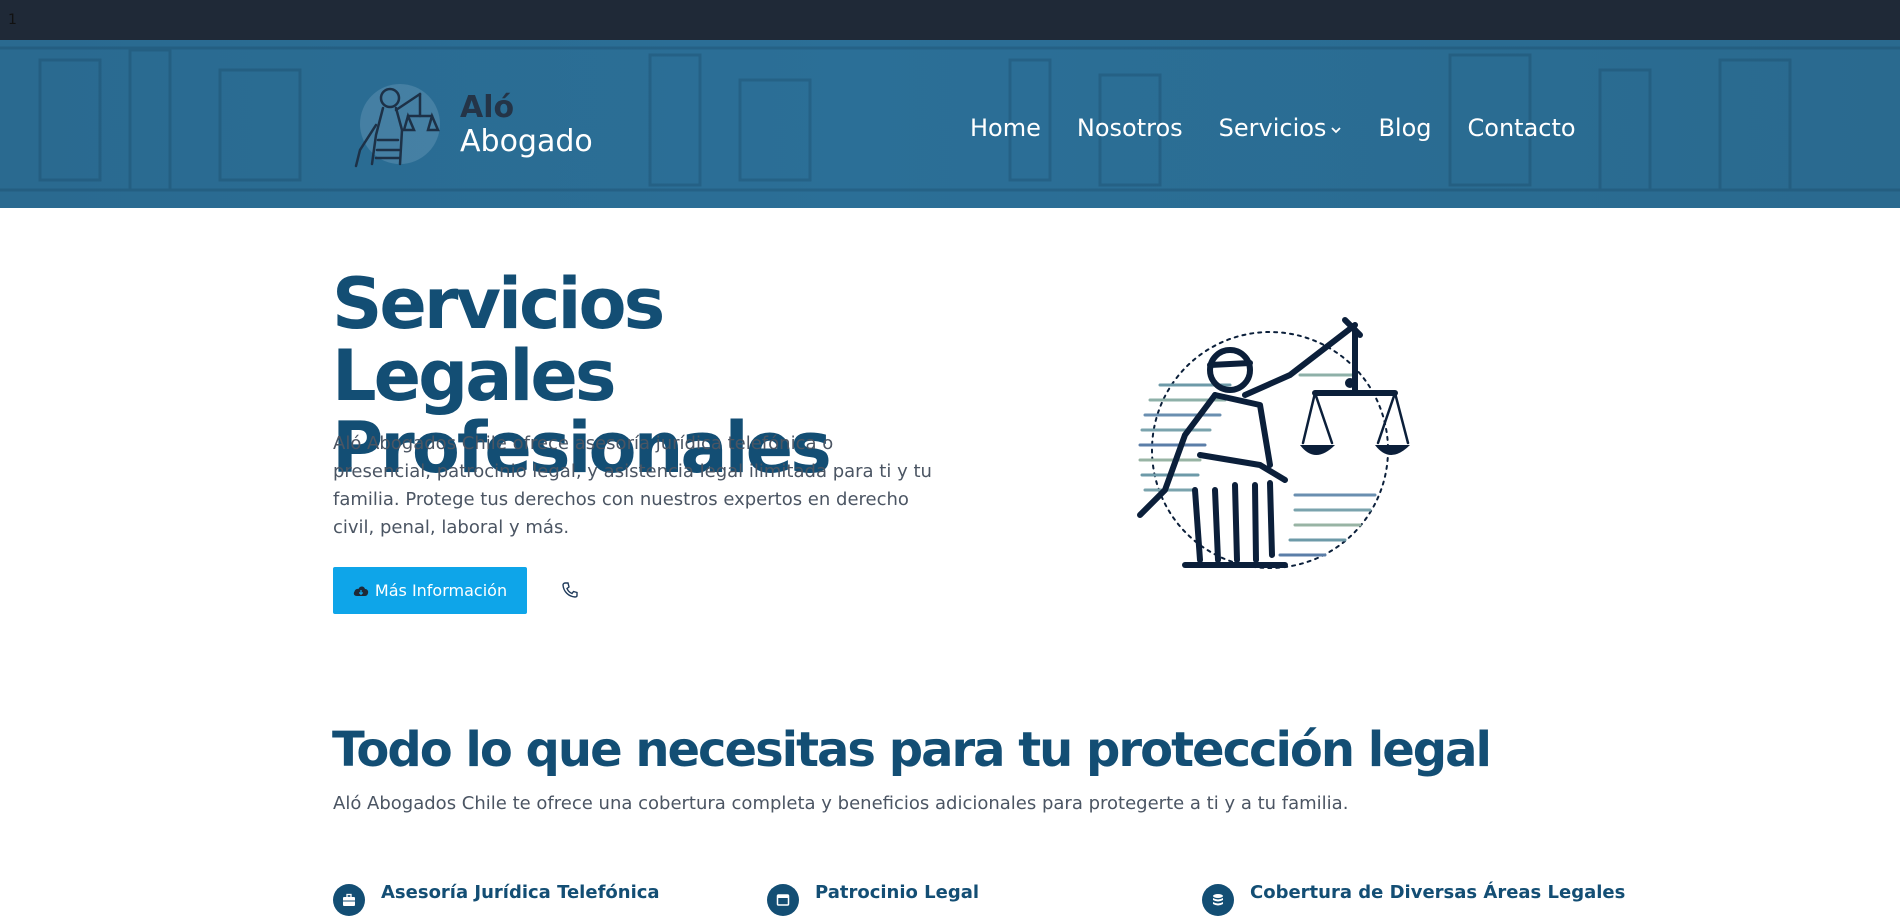 Image resolution: width=1900 pixels, height=919 pixels. What do you see at coordinates (487, 107) in the screenshot?
I see `brand-name-line1: Aló` at bounding box center [487, 107].